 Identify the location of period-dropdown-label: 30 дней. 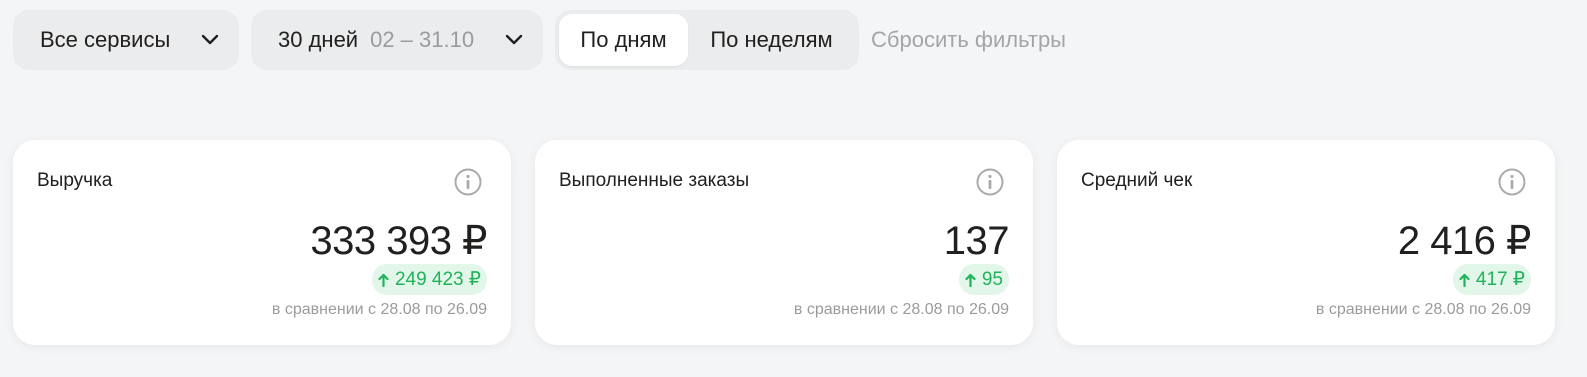
(318, 39).